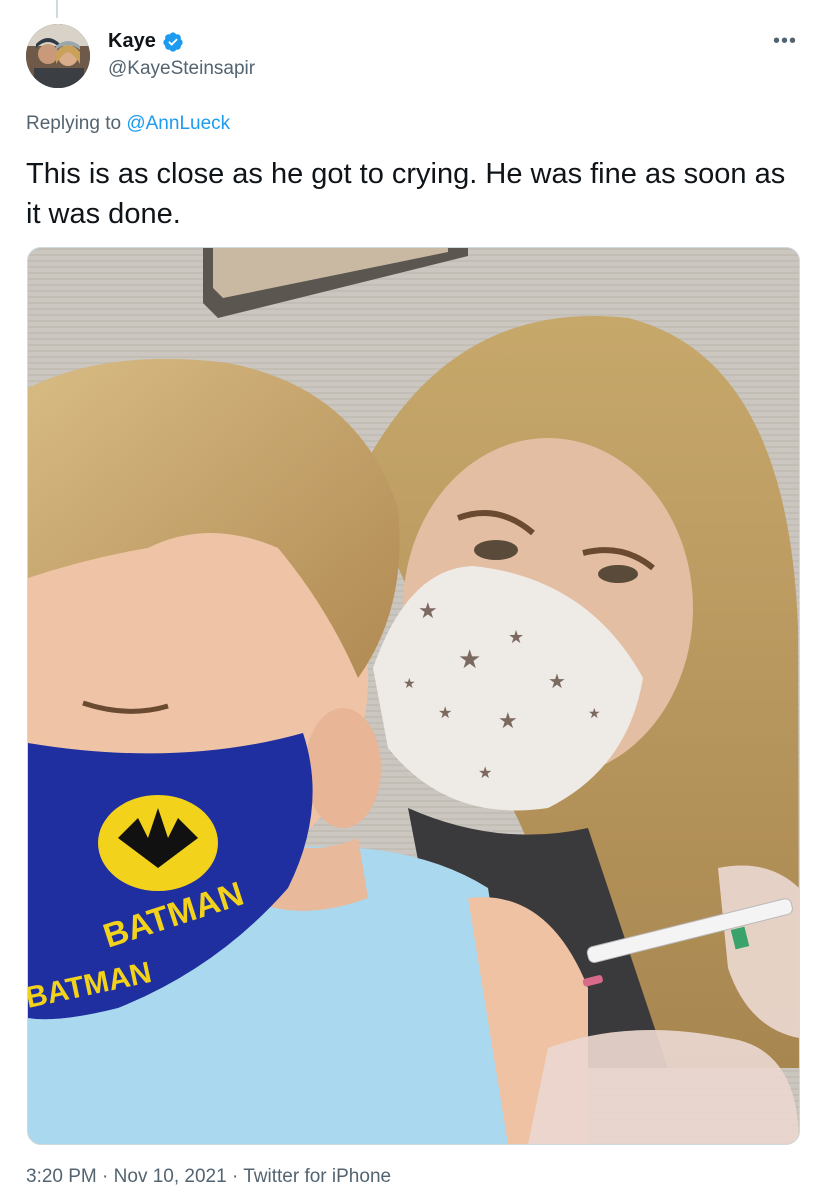 Image resolution: width=821 pixels, height=1200 pixels. What do you see at coordinates (178, 123) in the screenshot?
I see `reply-target-link: @AnnLueck` at bounding box center [178, 123].